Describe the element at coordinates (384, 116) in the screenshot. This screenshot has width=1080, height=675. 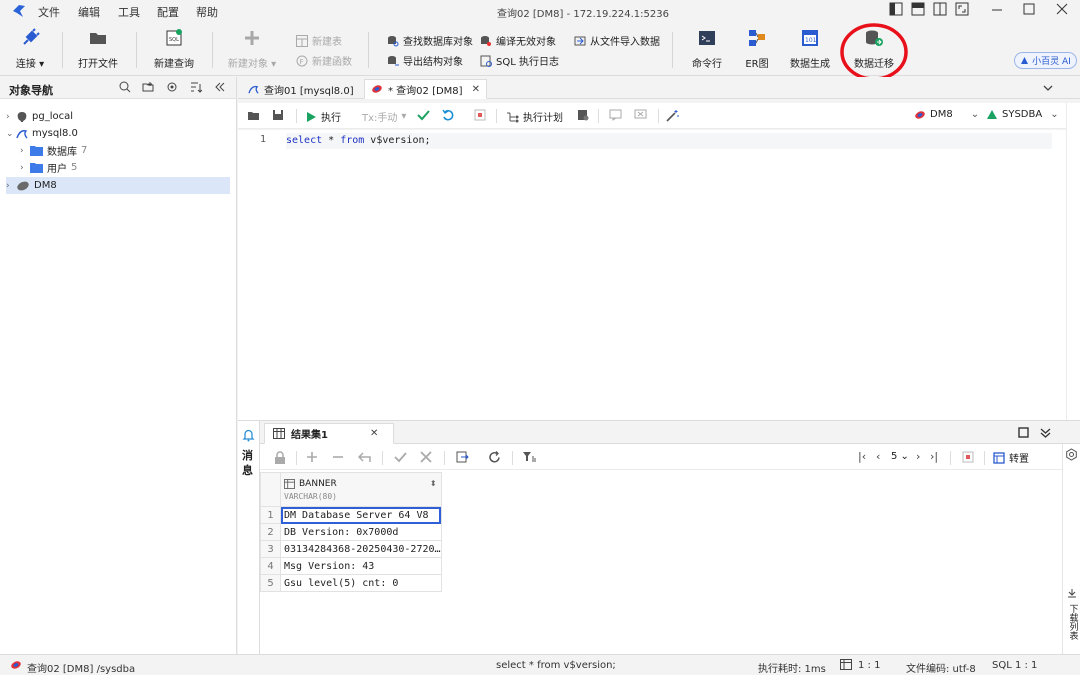
I see `transaction-mode-select: Tx:手动 ▾` at that location.